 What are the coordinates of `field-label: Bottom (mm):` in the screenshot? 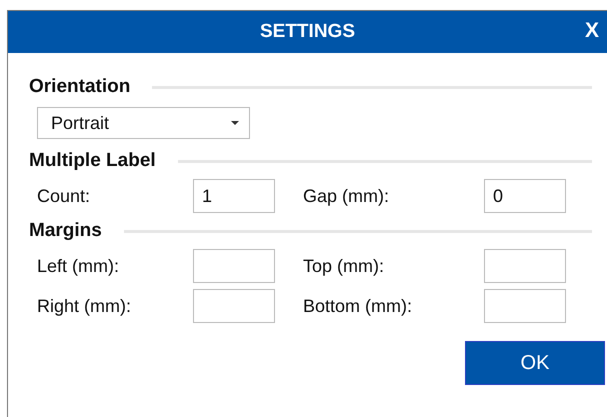 It's located at (358, 306).